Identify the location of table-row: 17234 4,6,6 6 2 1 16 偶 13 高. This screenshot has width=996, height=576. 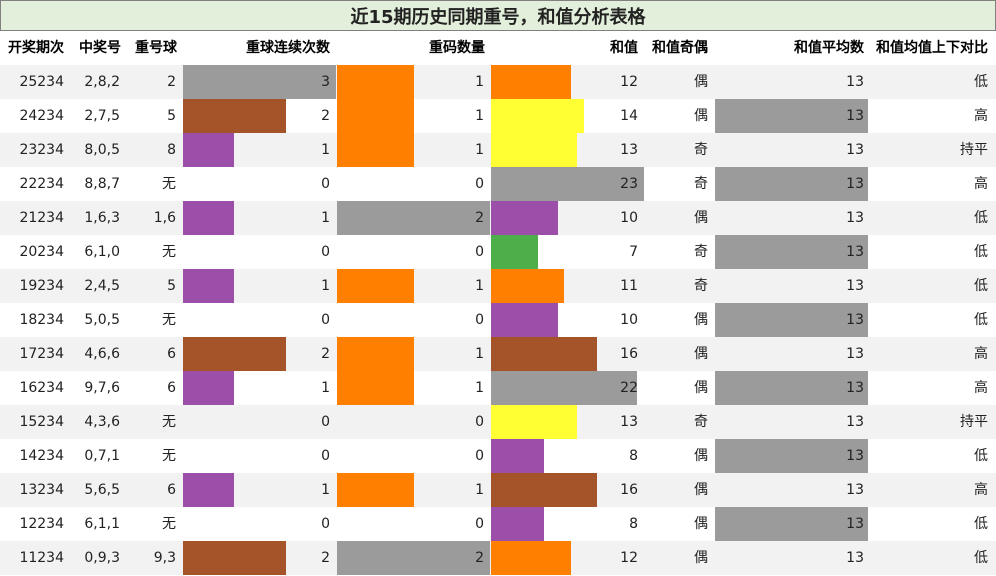
(498, 354).